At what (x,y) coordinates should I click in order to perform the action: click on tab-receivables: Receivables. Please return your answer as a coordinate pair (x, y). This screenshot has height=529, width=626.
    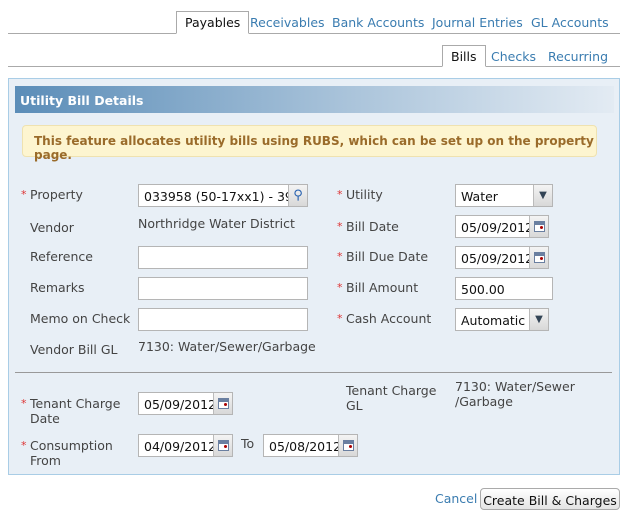
    Looking at the image, I should click on (287, 22).